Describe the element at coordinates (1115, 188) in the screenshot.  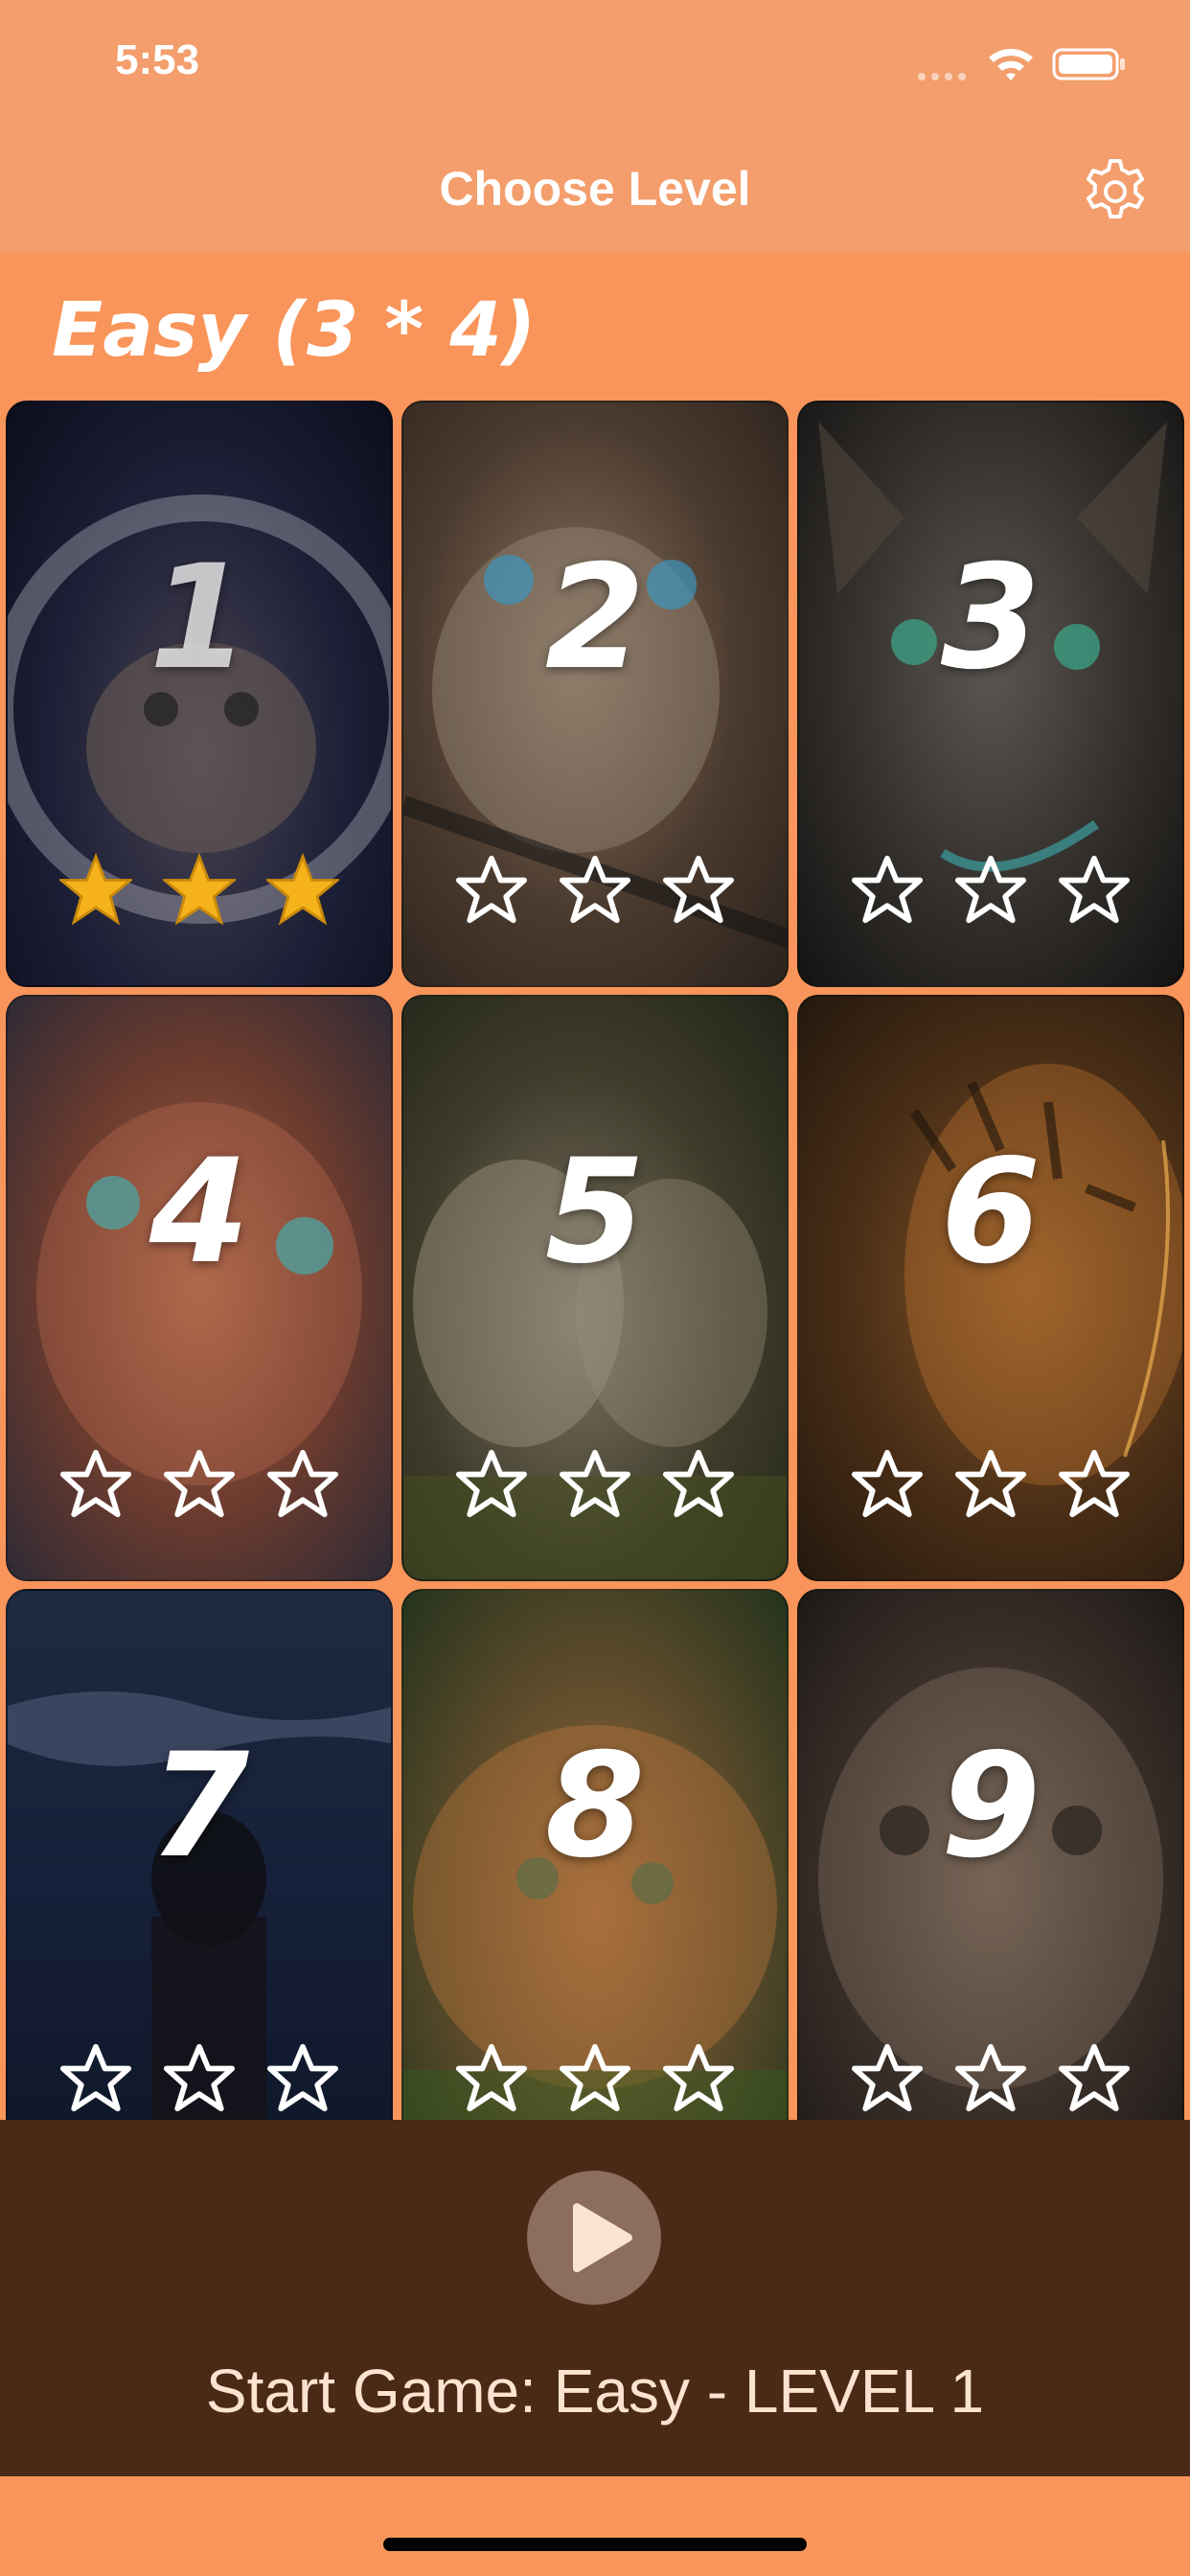
I see `gear-icon` at that location.